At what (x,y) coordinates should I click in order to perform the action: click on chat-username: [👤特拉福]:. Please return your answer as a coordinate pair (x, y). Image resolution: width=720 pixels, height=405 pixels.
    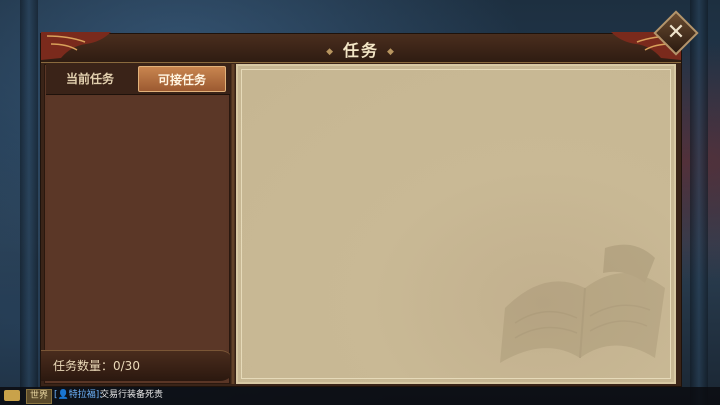
    Looking at the image, I should click on (78, 395).